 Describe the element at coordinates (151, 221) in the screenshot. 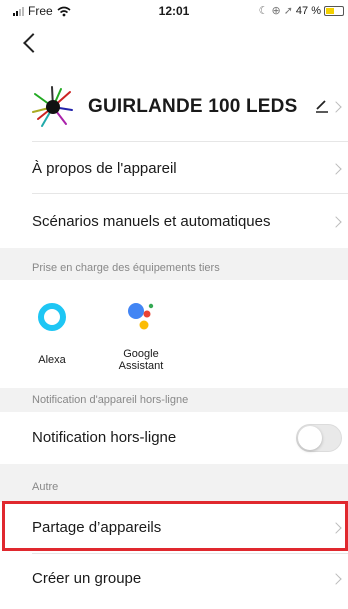

I see `scenarios-label: Scénarios manuels et automatiques` at that location.